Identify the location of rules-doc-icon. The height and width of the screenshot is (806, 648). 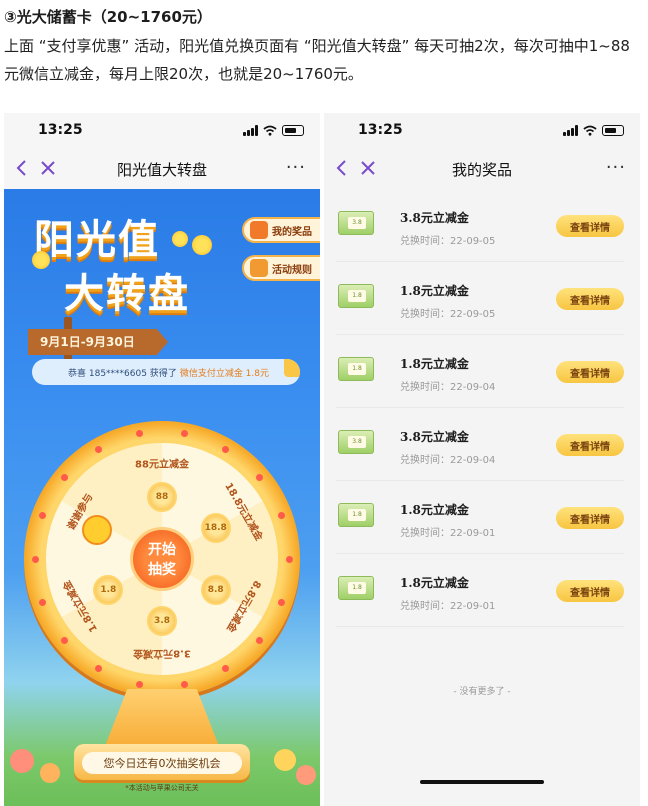
(259, 268).